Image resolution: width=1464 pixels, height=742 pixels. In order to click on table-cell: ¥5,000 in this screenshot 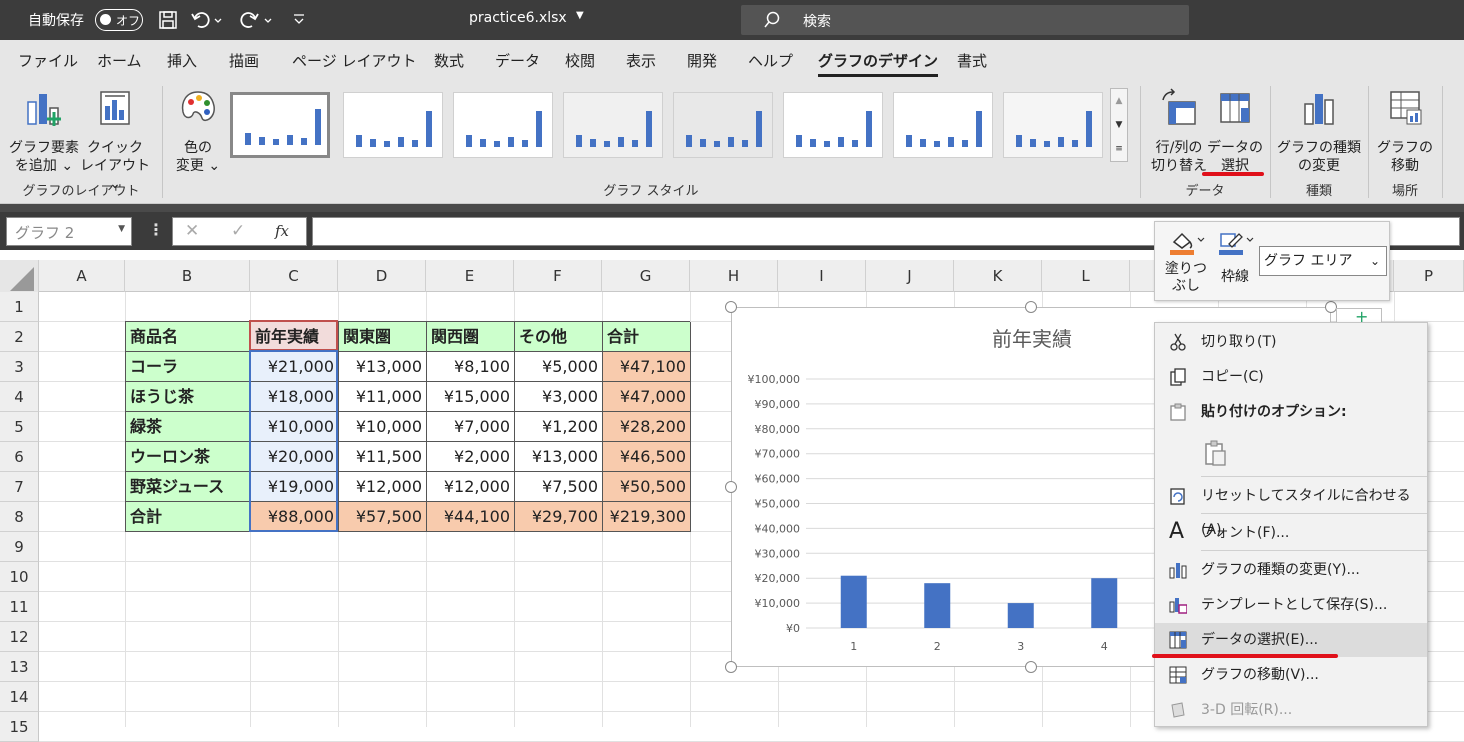, I will do `click(559, 367)`.